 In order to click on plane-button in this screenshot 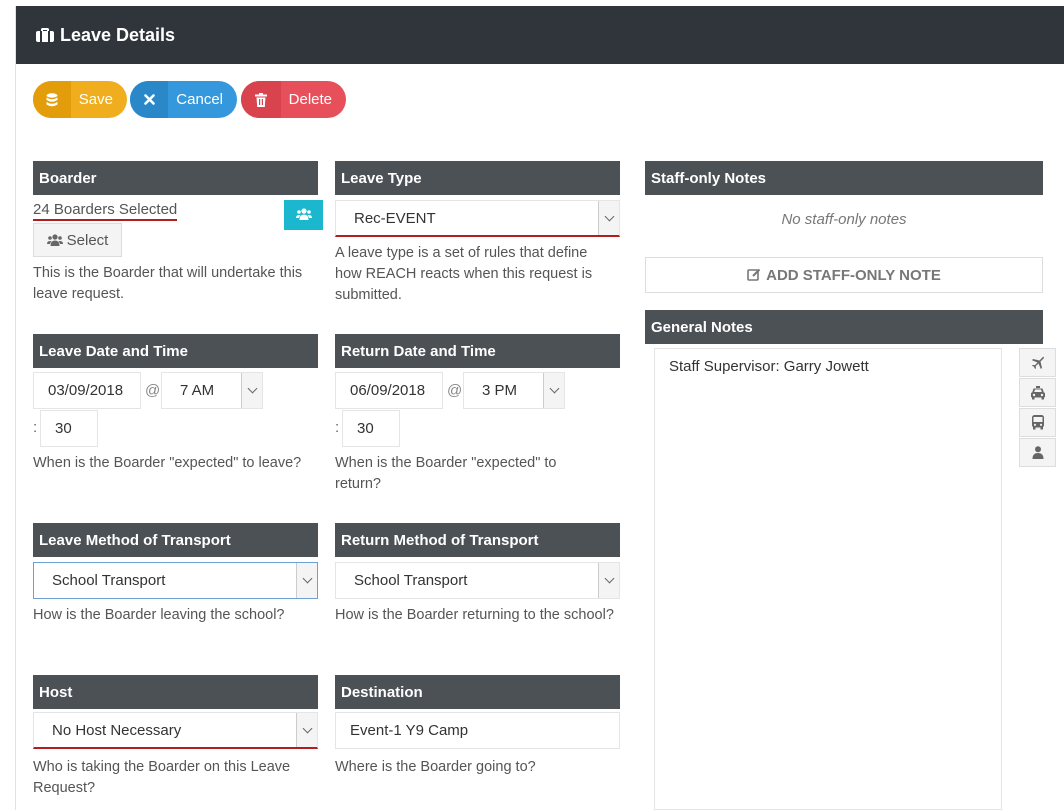, I will do `click(1037, 362)`.